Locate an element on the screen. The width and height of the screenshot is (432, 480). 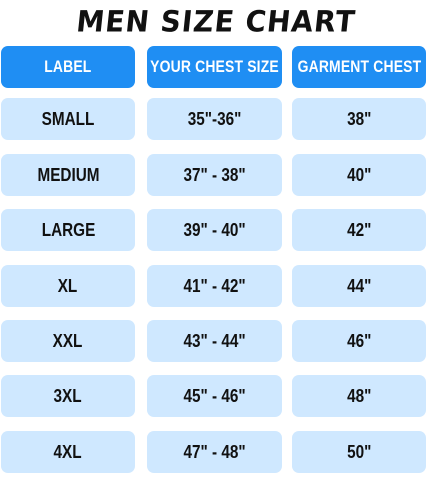
size-label-cell: MEDIUM is located at coordinates (68, 175).